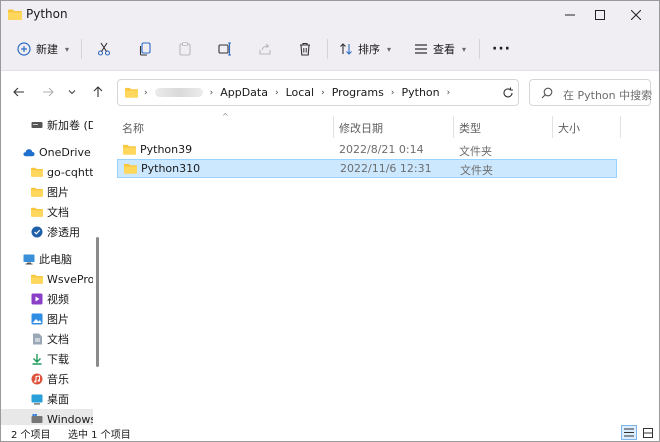  What do you see at coordinates (55, 259) in the screenshot?
I see `sidebar-item-label: 此电脑` at bounding box center [55, 259].